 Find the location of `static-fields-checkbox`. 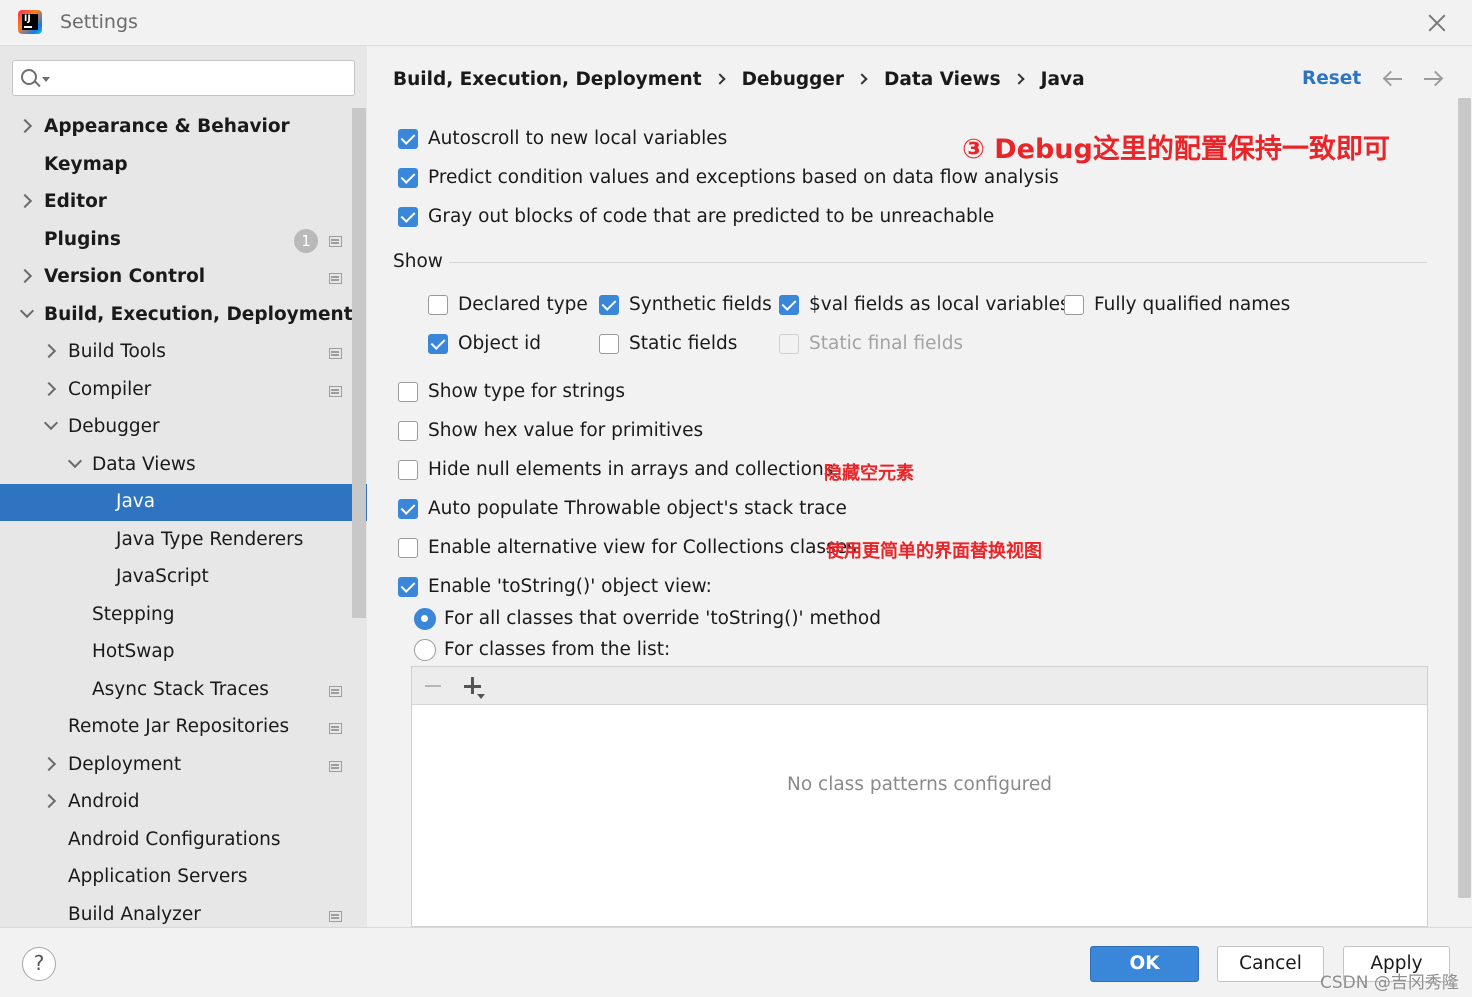

static-fields-checkbox is located at coordinates (609, 344).